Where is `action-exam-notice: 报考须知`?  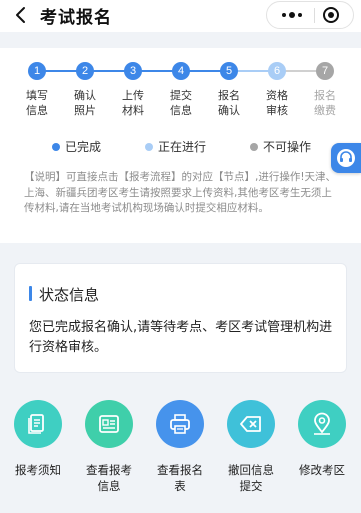
action-exam-notice: 报考须知 is located at coordinates (38, 439).